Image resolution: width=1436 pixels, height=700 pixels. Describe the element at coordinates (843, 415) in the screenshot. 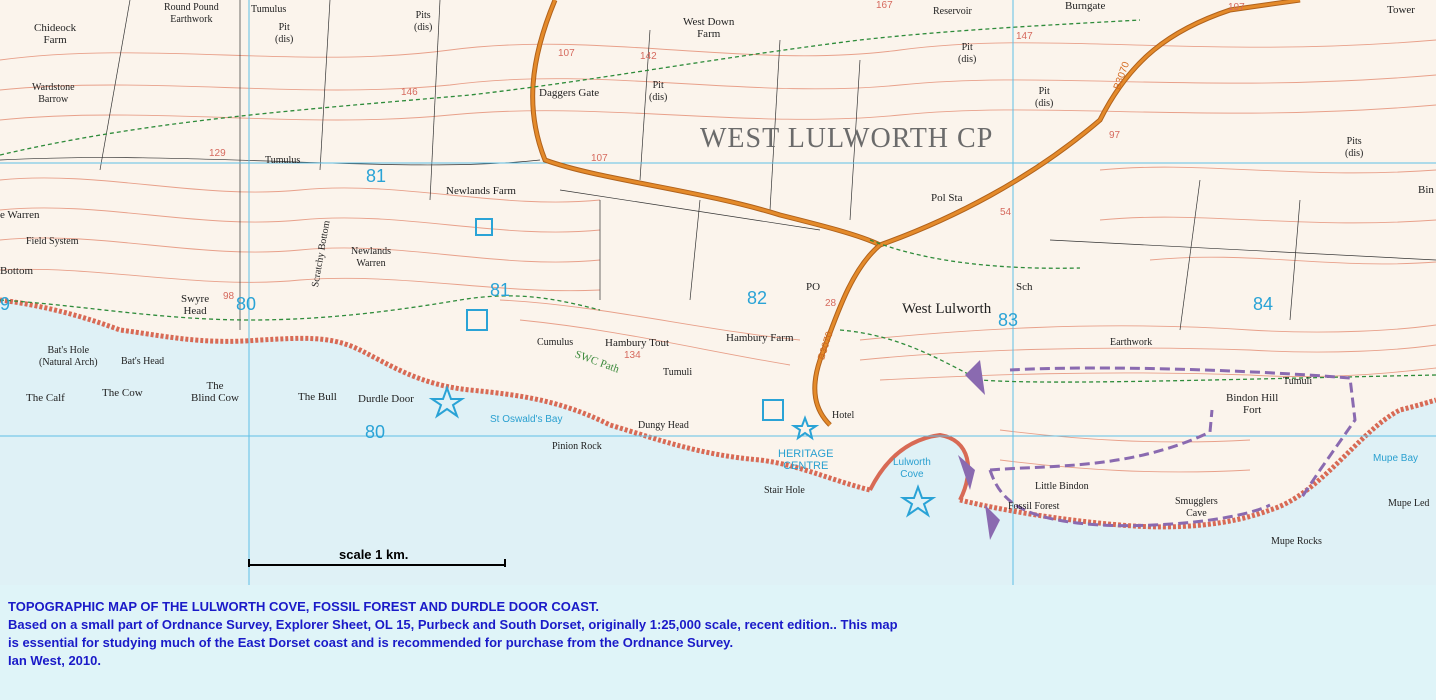

I see `place-label: Hotel` at that location.